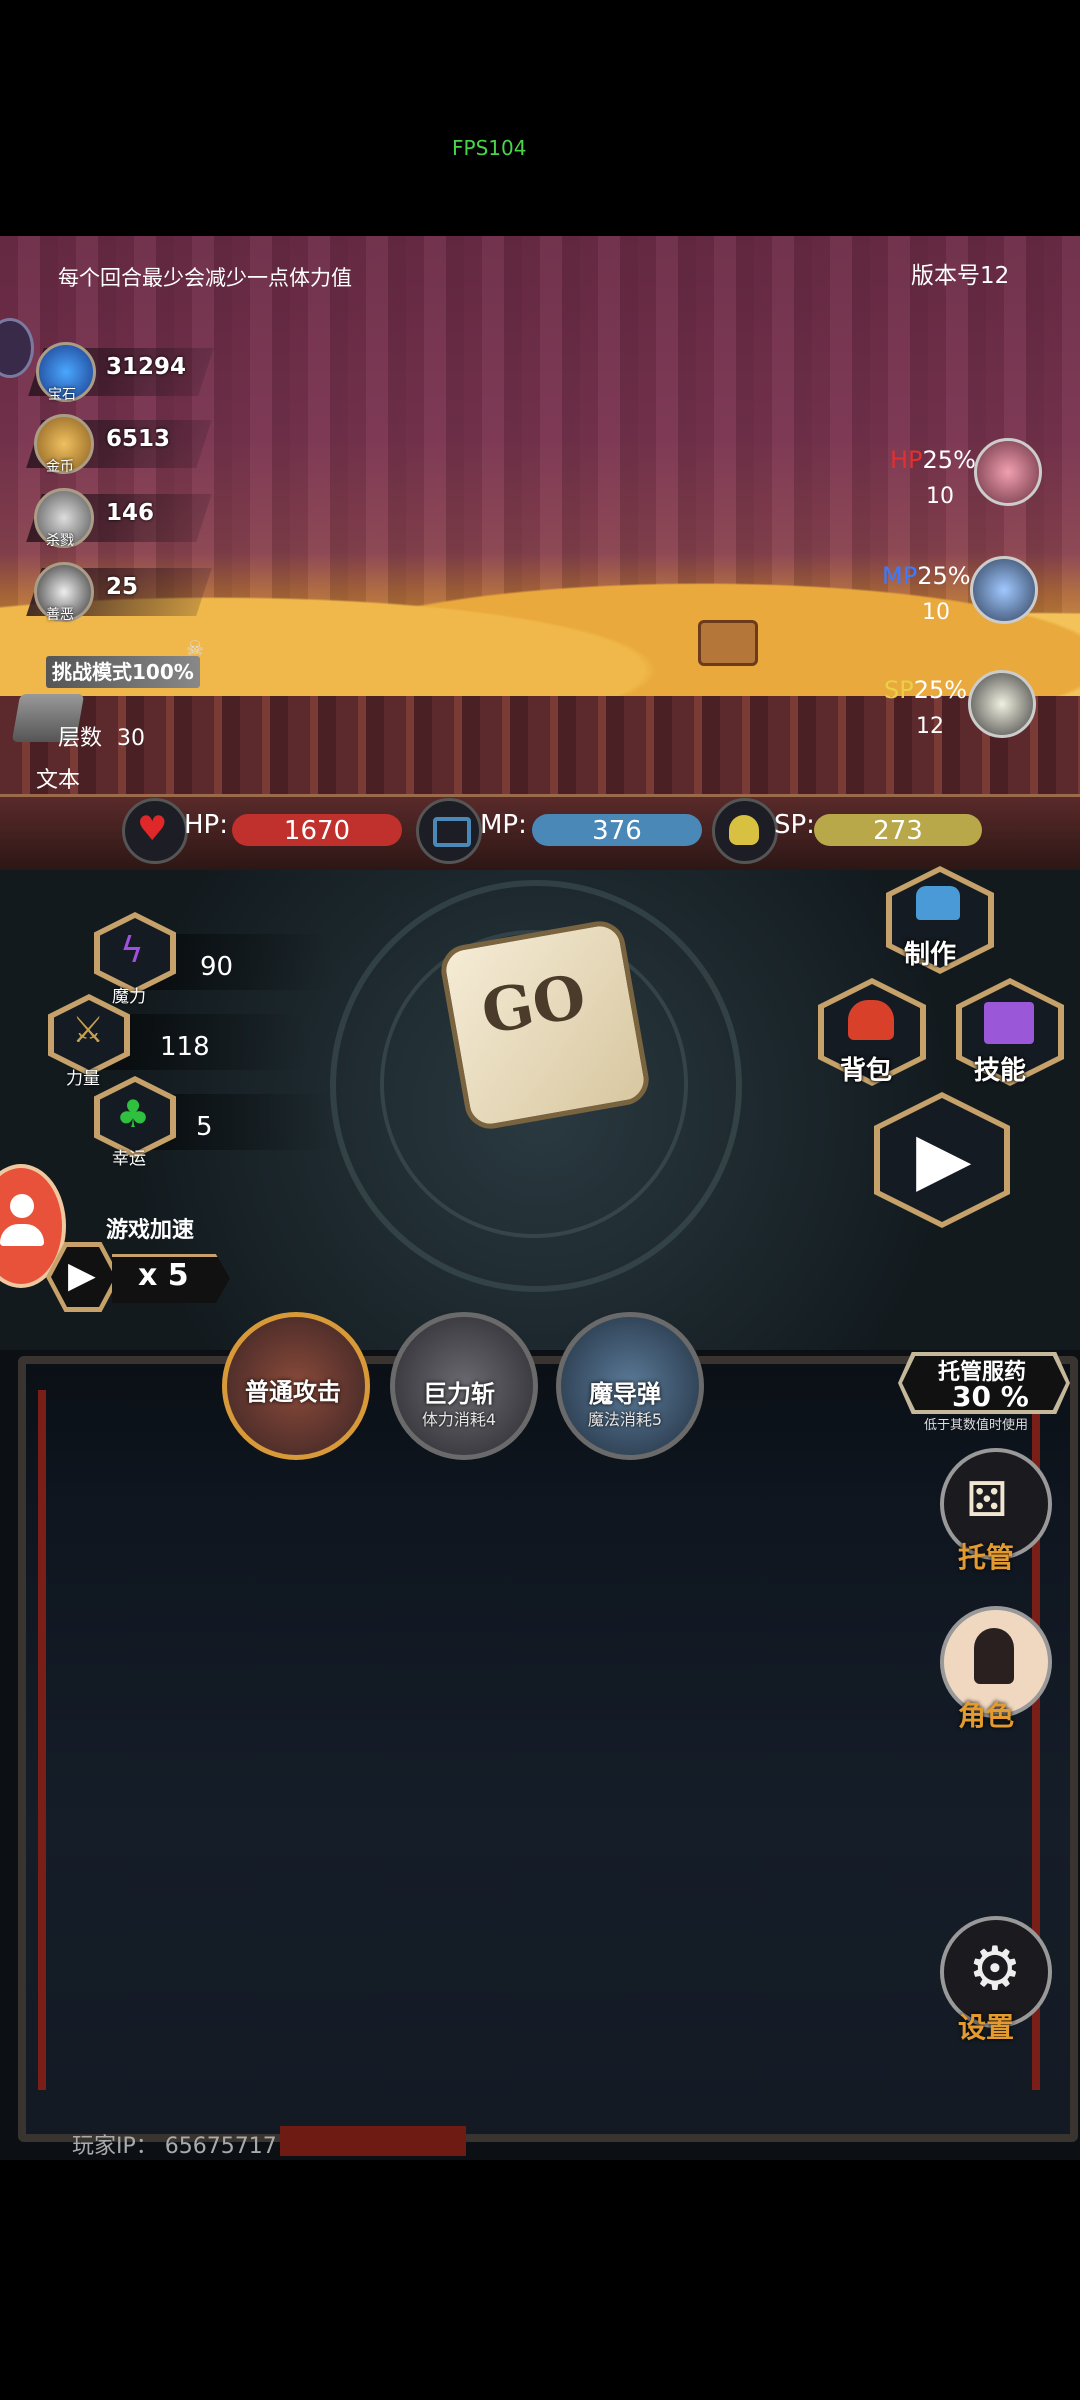 Image resolution: width=1080 pixels, height=2400 pixels. What do you see at coordinates (317, 830) in the screenshot?
I see `hp-value: 1670` at bounding box center [317, 830].